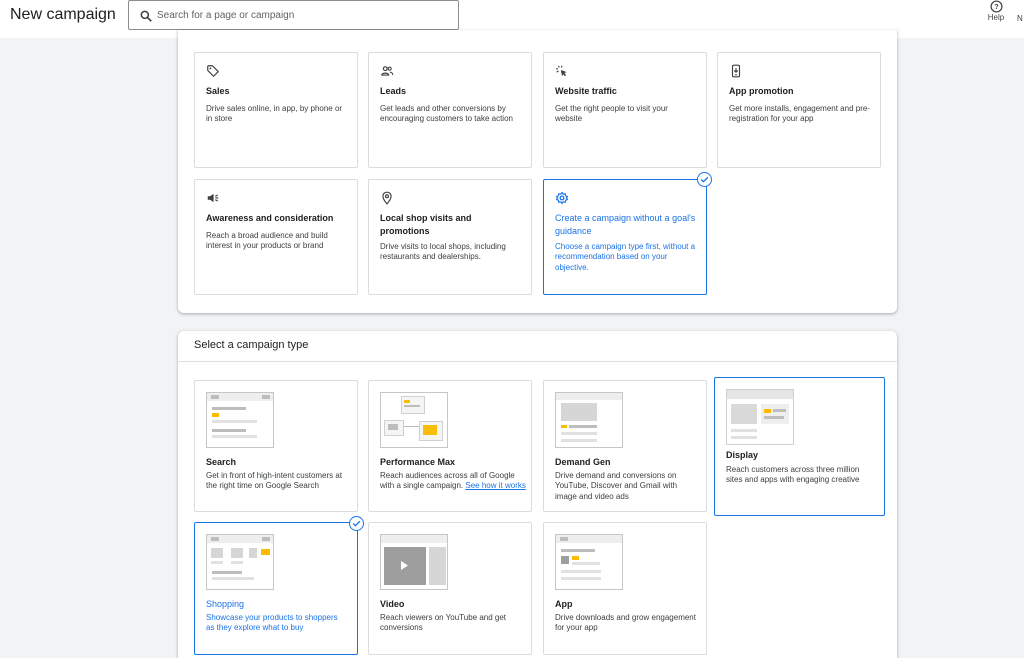 The width and height of the screenshot is (1024, 658). What do you see at coordinates (1020, 18) in the screenshot?
I see `next-button-edge: N` at bounding box center [1020, 18].